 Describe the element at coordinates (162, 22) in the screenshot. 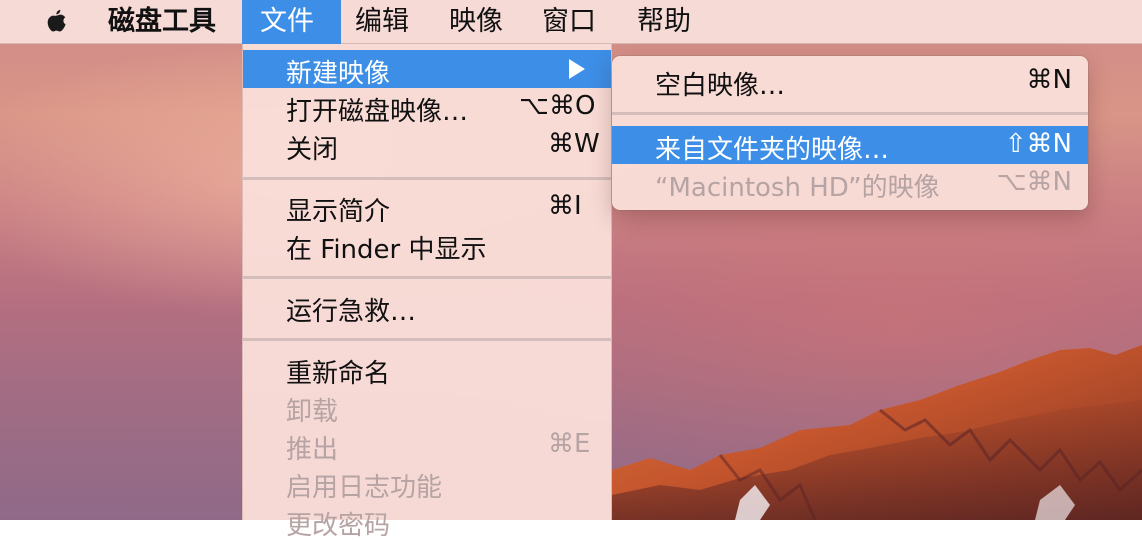

I see `app-menu-disk-utility: 磁盘工具` at that location.